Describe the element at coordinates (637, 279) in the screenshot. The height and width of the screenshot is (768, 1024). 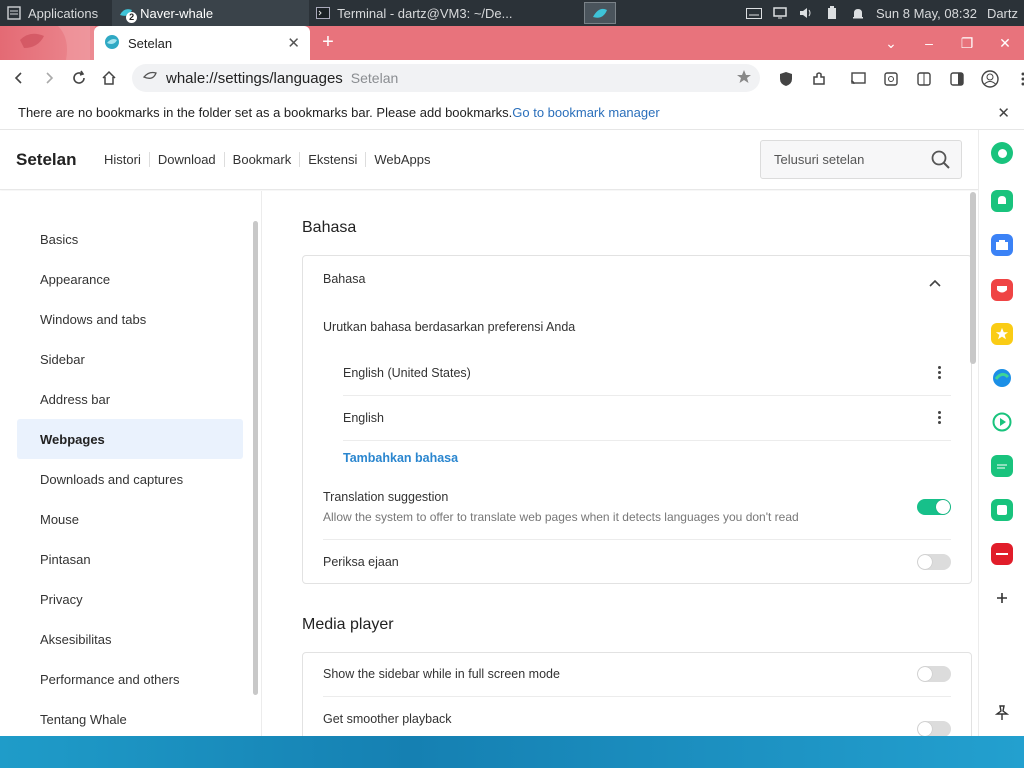
I see `language-card-header: Bahasa` at that location.